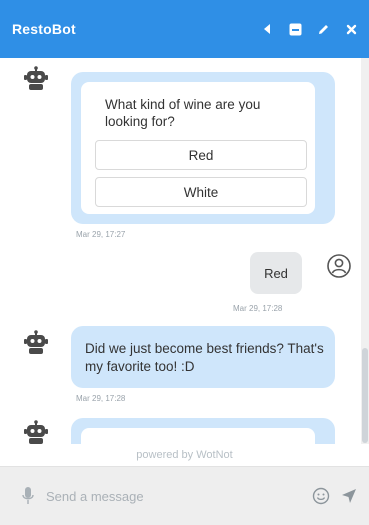 The width and height of the screenshot is (369, 525). I want to click on send-icon, so click(349, 496).